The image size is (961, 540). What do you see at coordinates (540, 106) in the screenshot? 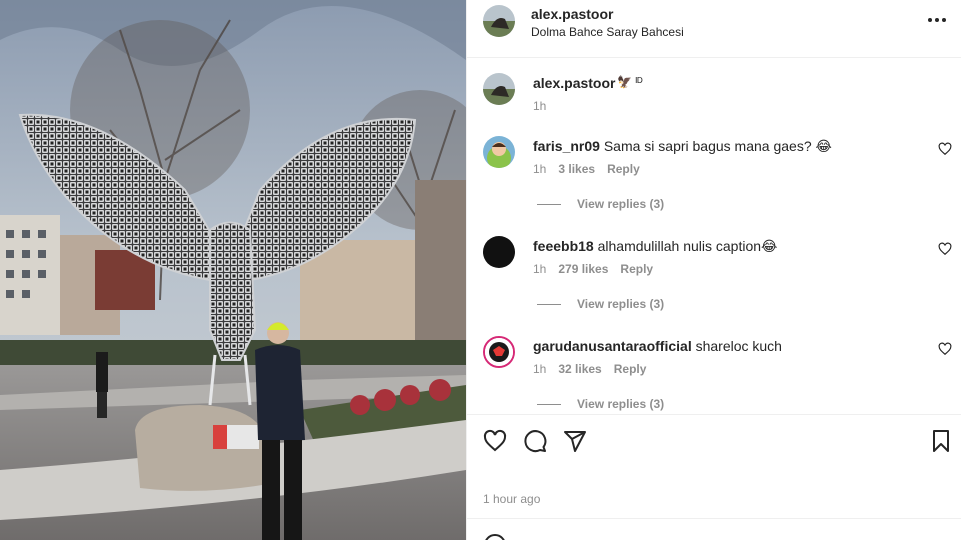
I see `caption-time: 1h` at bounding box center [540, 106].